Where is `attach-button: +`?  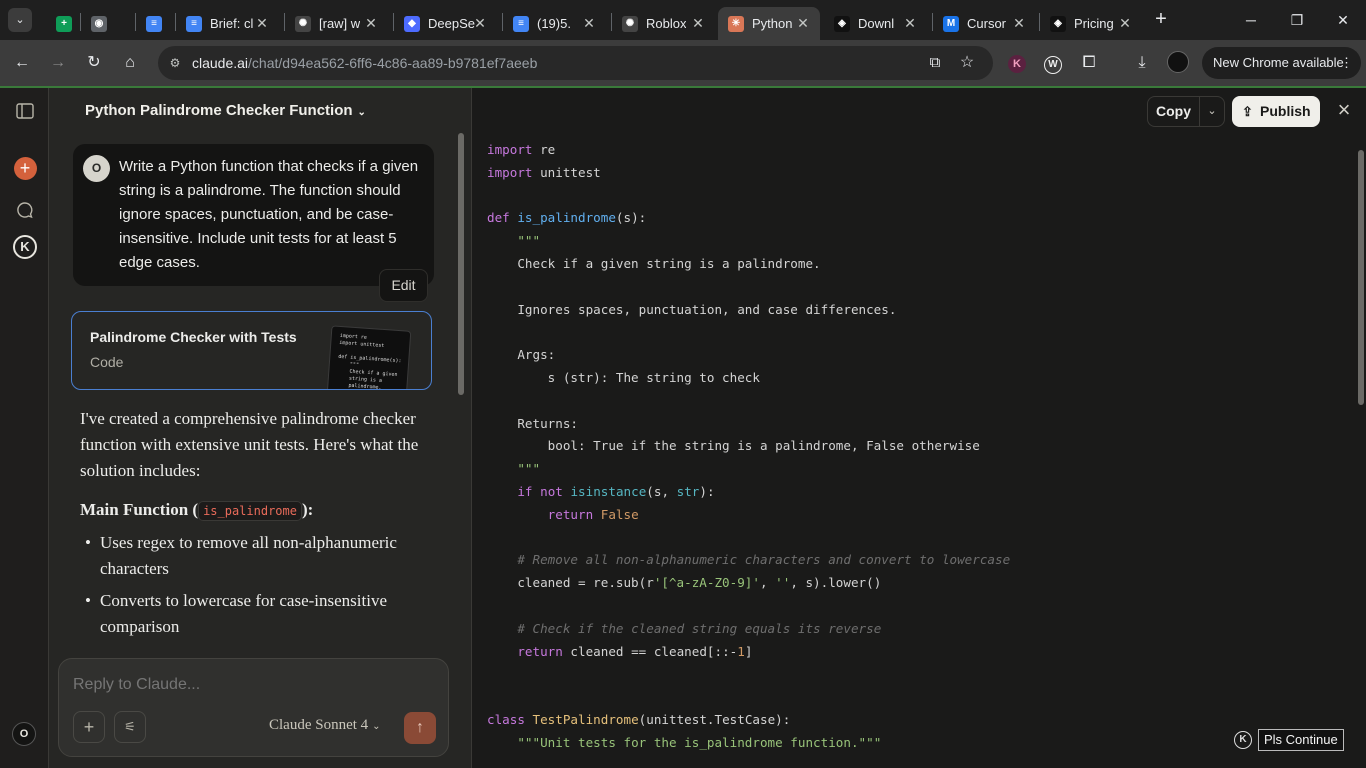 attach-button: + is located at coordinates (89, 727).